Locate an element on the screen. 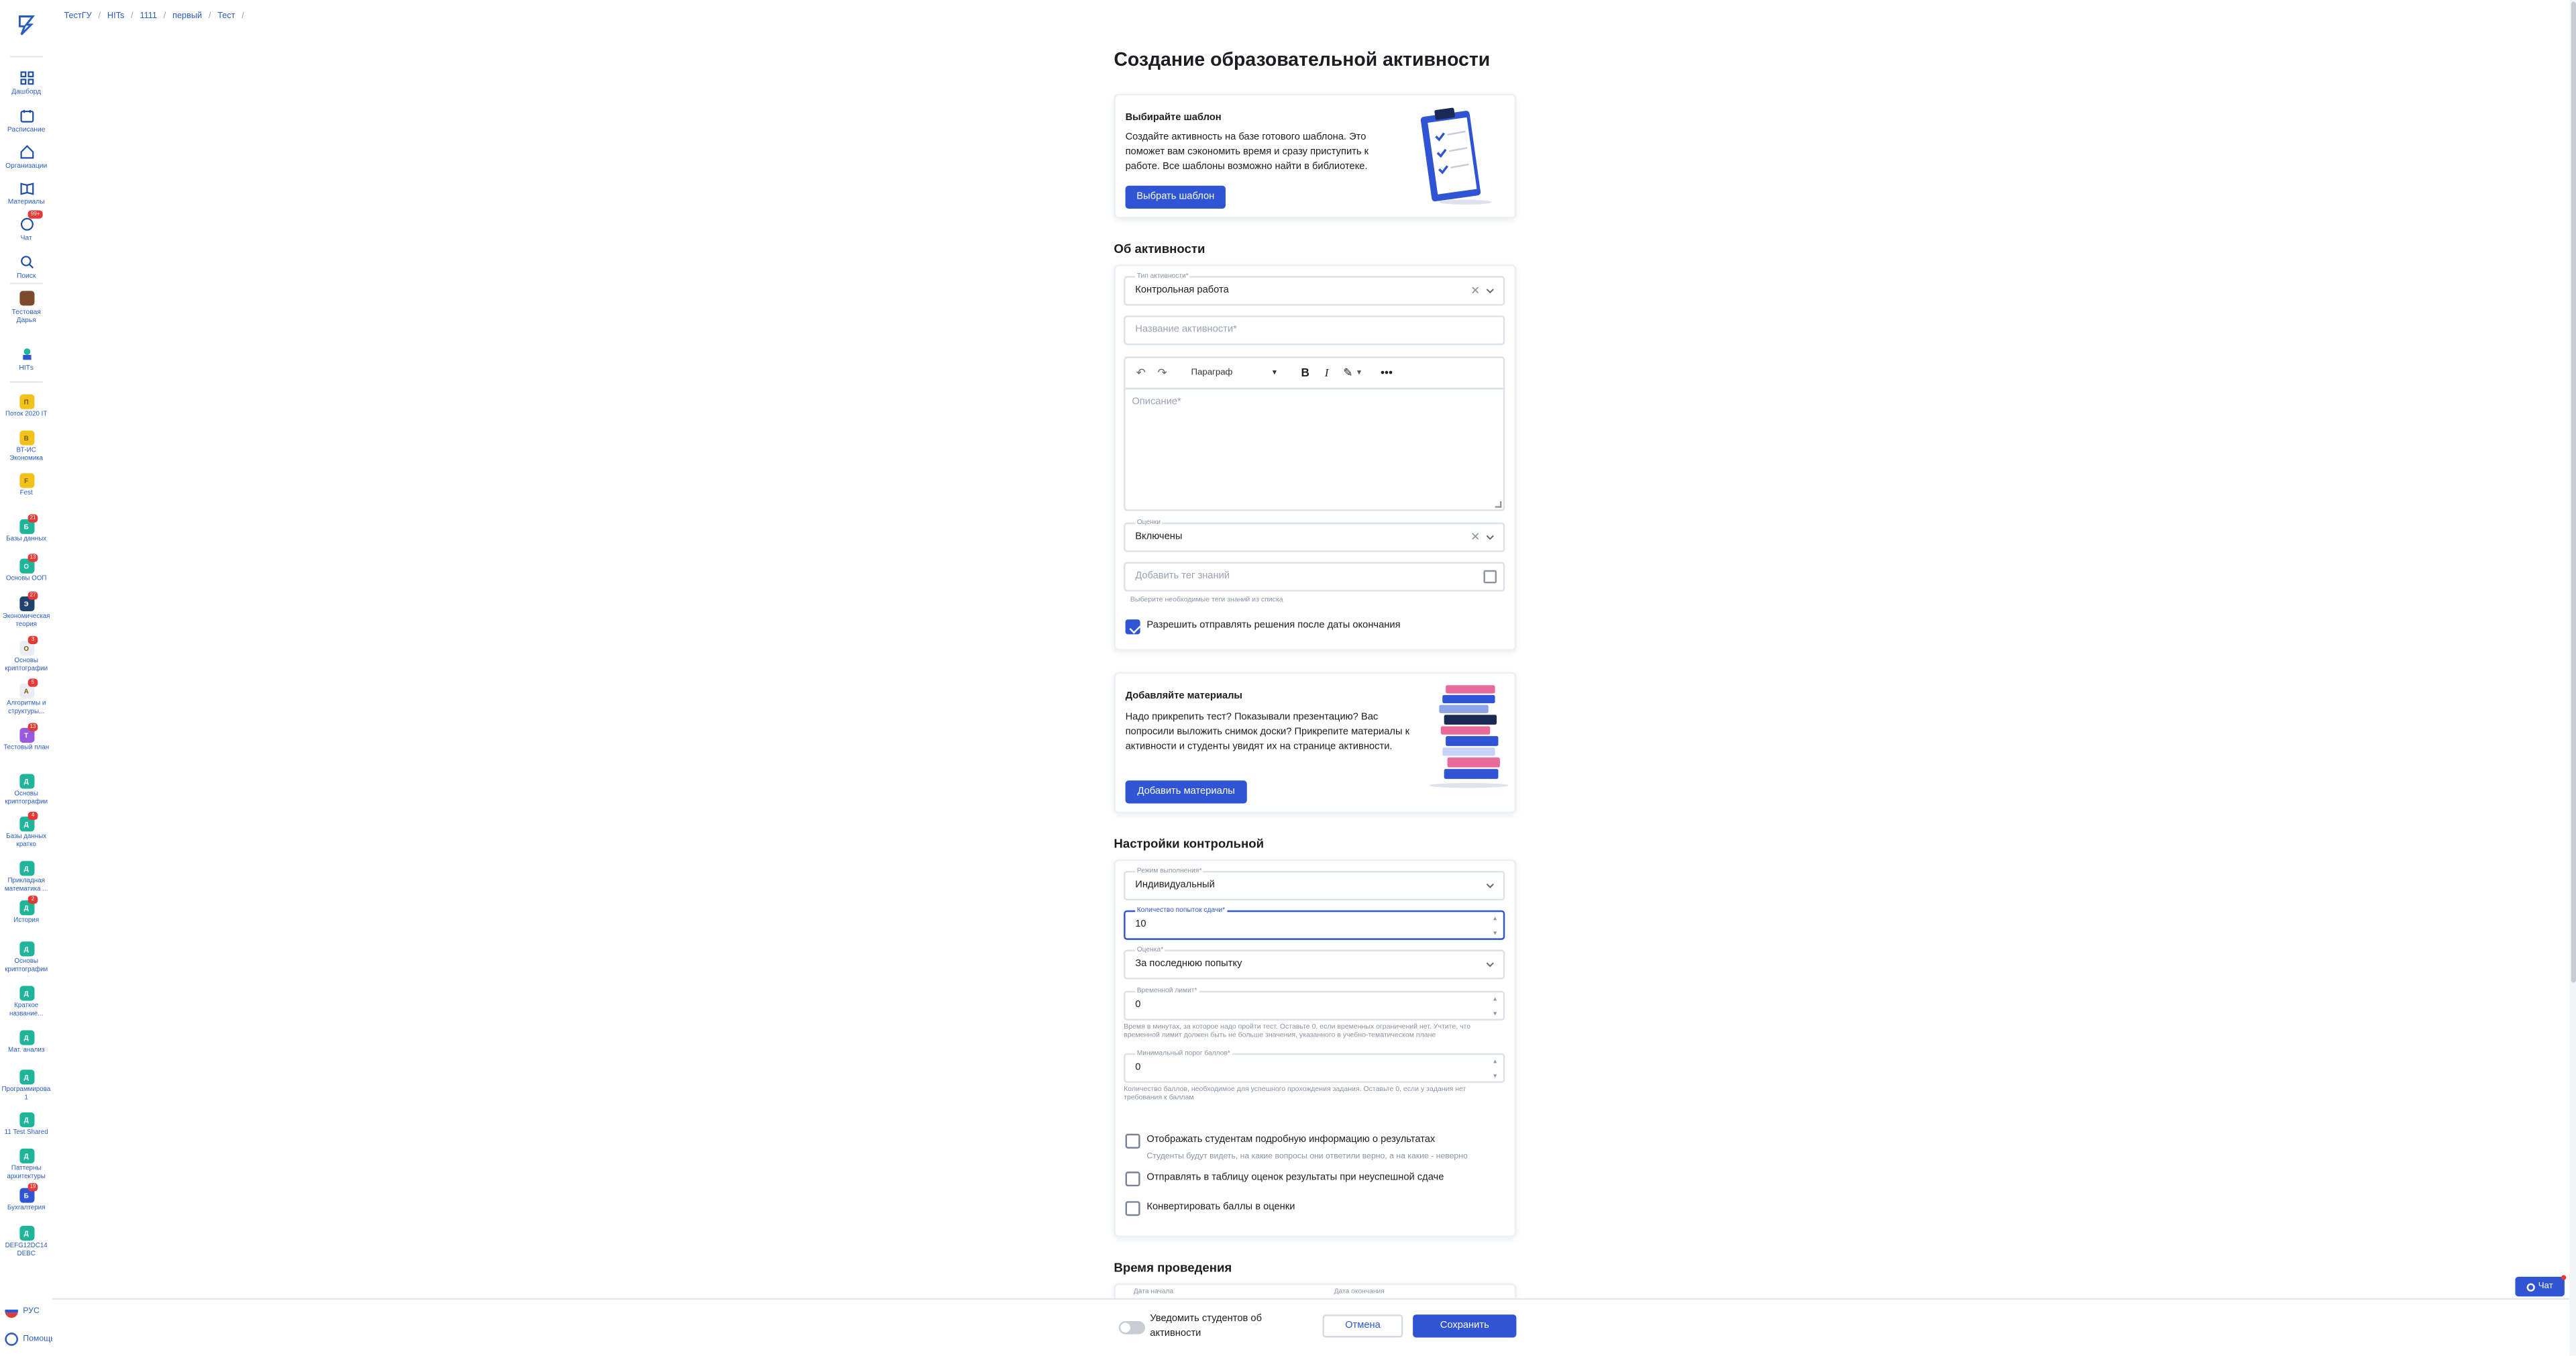 The image size is (2576, 1356). time-limit-input: Временной лимит* 0 ▴ ▾ is located at coordinates (1314, 1003).